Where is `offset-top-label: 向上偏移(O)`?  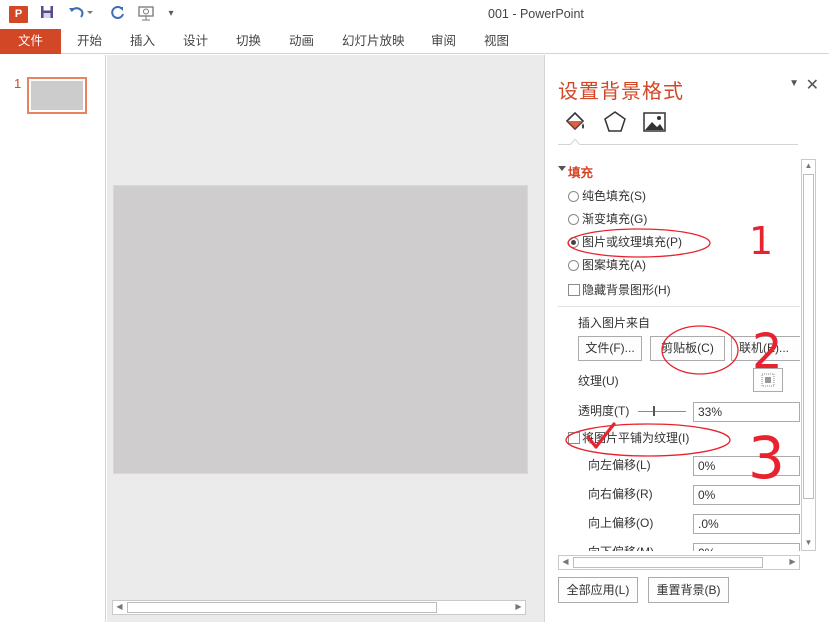
offset-top-label: 向上偏移(O) is located at coordinates (621, 523).